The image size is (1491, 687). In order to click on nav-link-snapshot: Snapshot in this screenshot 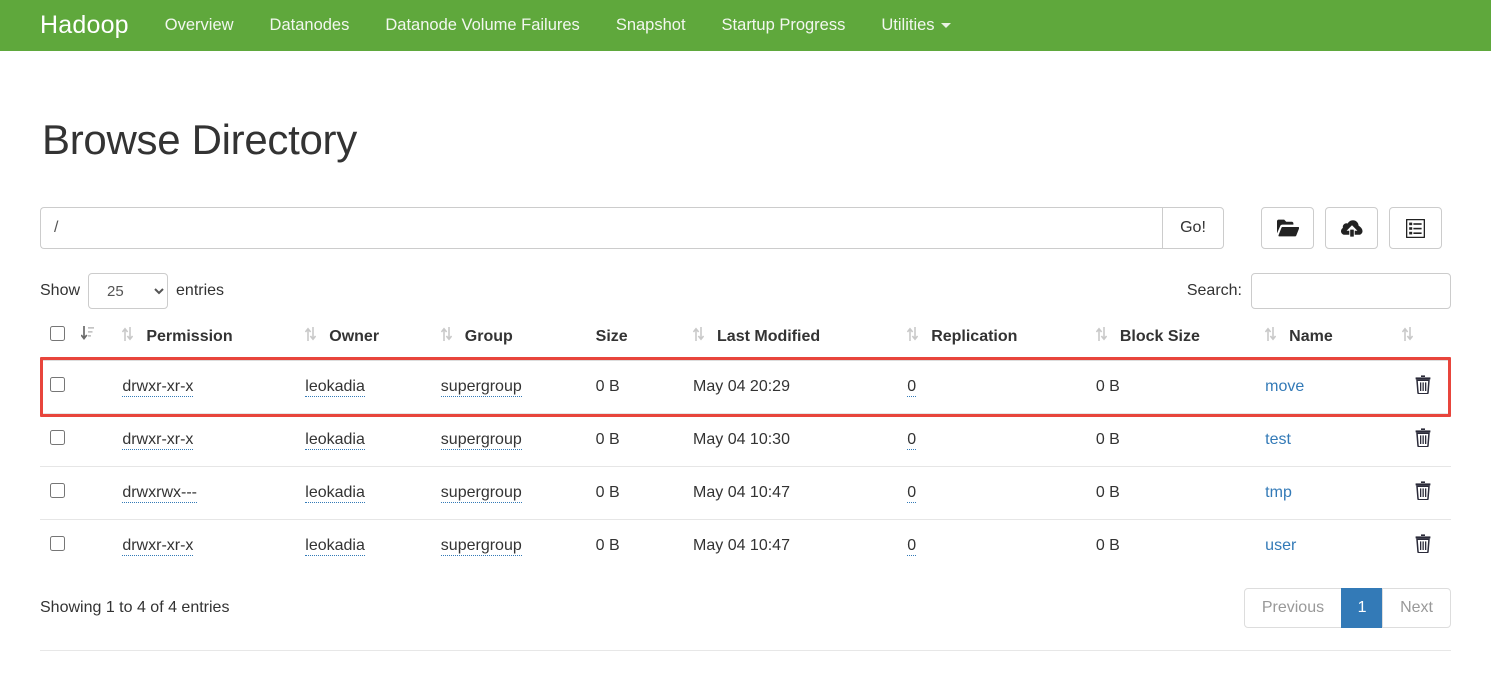, I will do `click(651, 25)`.